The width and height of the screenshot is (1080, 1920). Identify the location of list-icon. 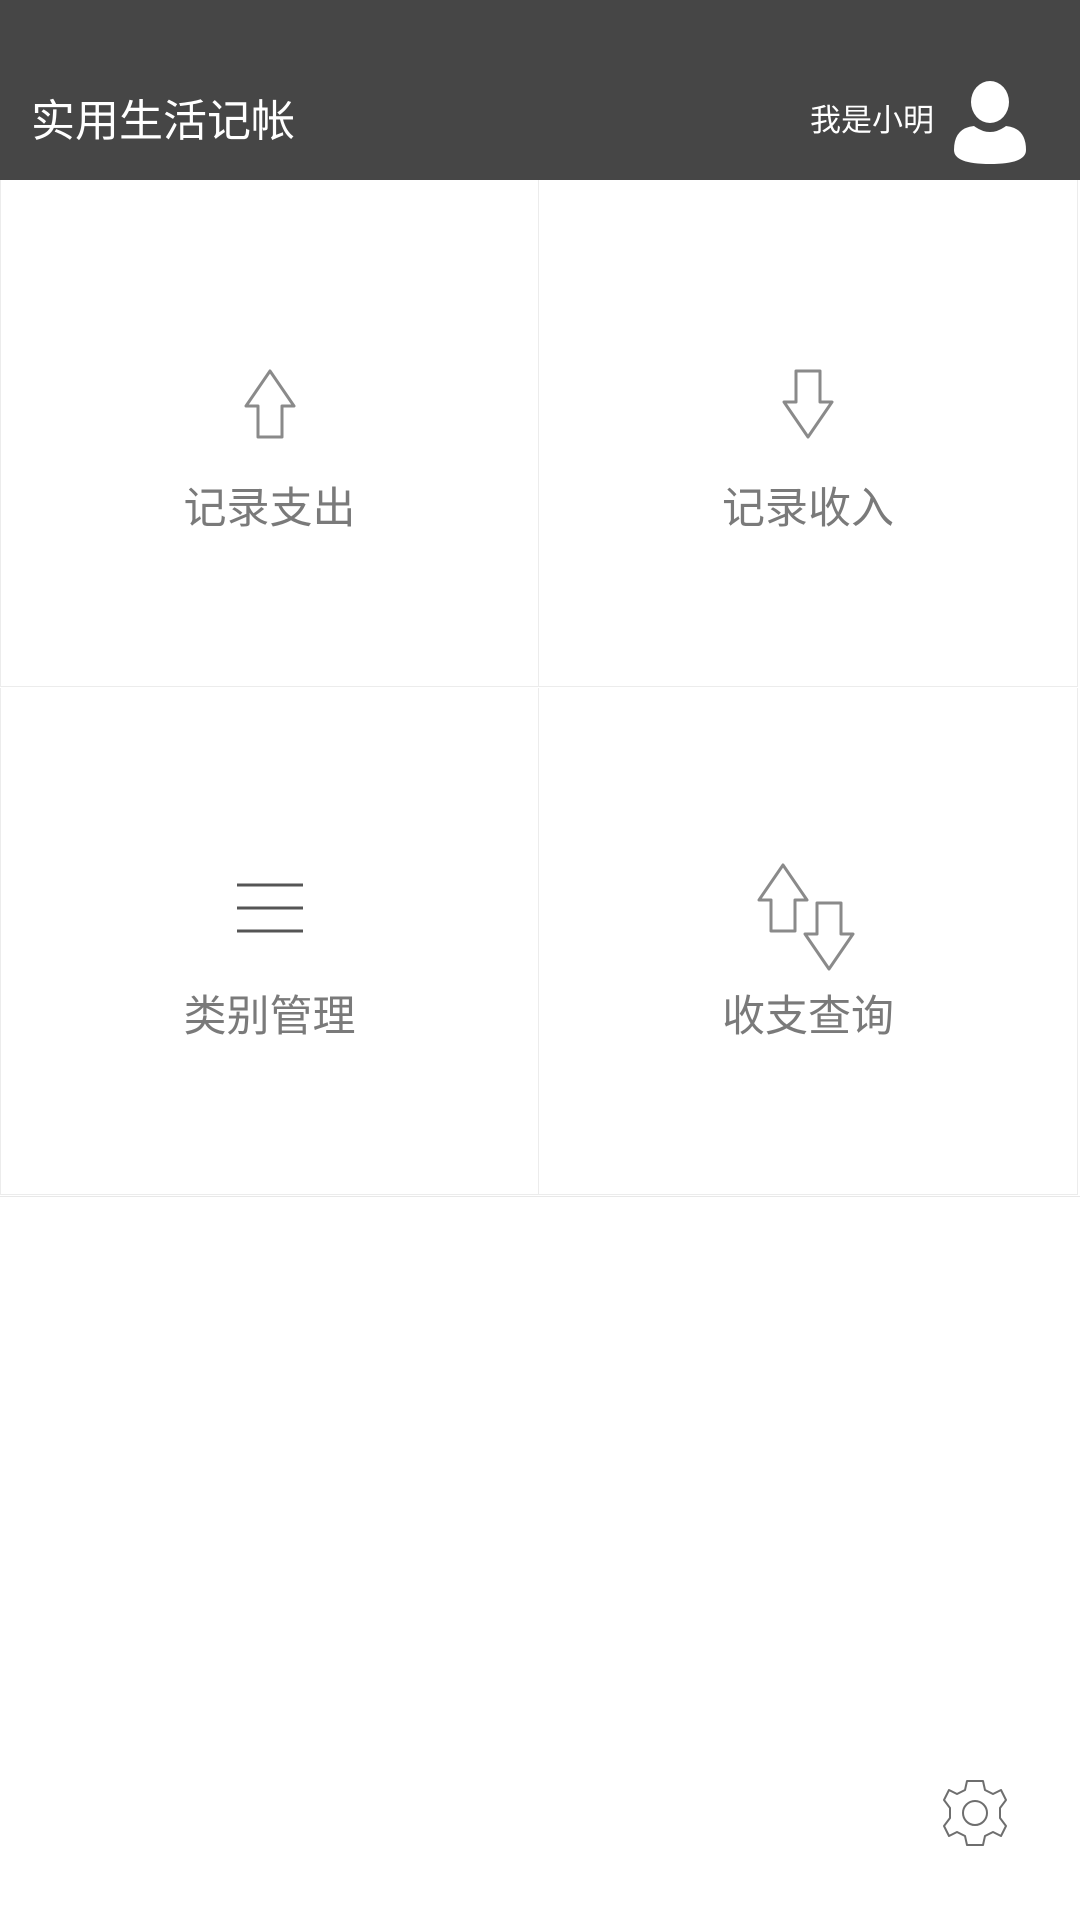
(269, 910).